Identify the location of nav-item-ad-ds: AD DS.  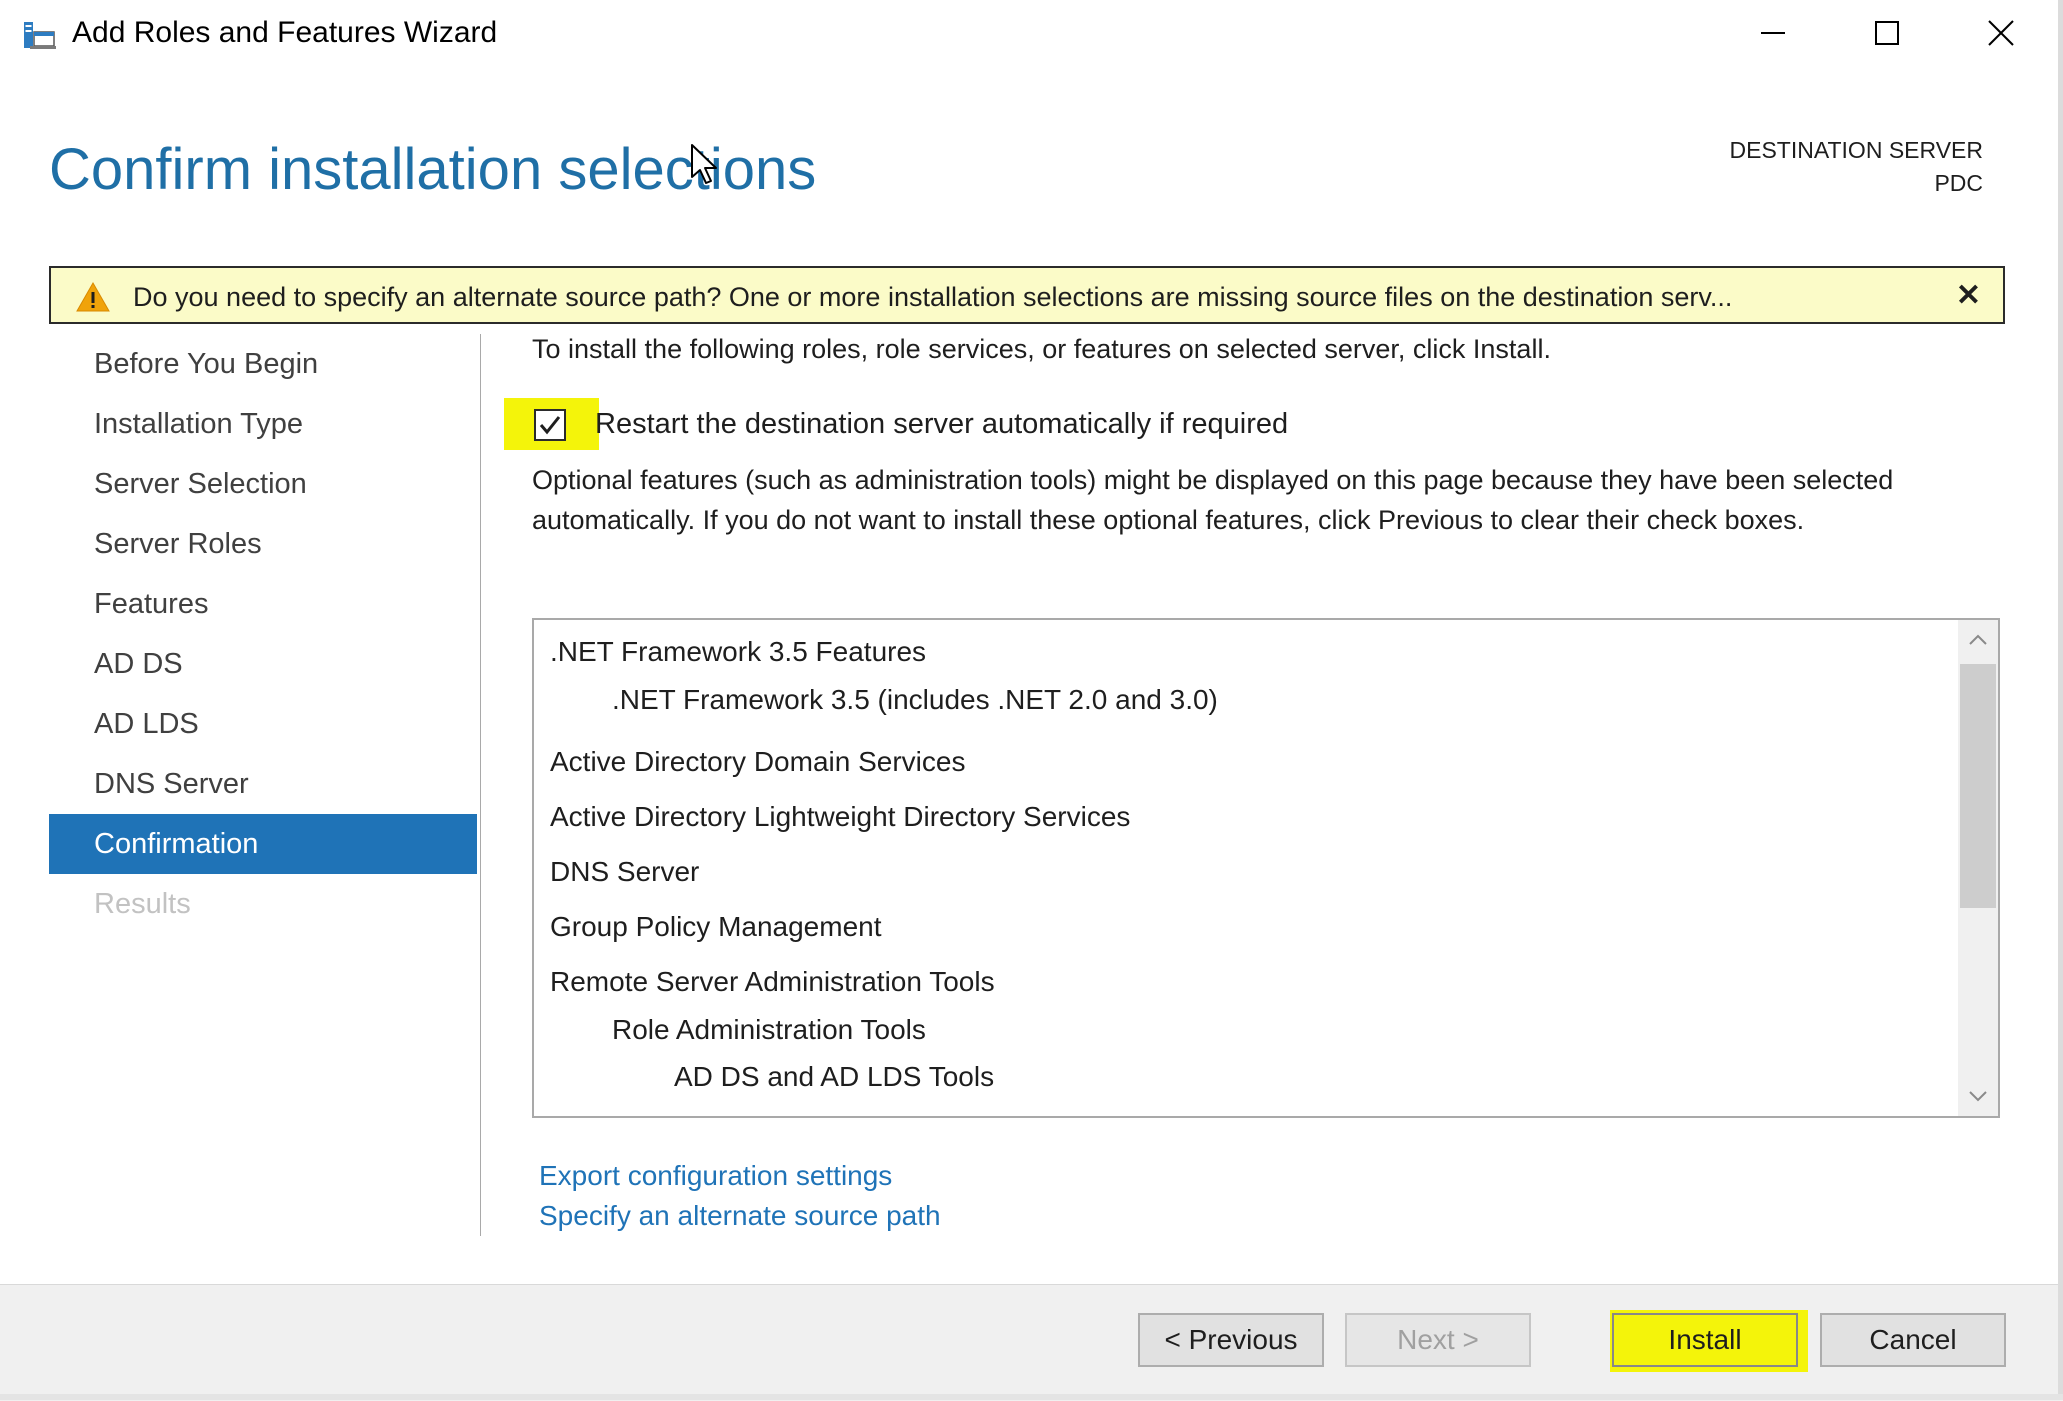
(263, 664).